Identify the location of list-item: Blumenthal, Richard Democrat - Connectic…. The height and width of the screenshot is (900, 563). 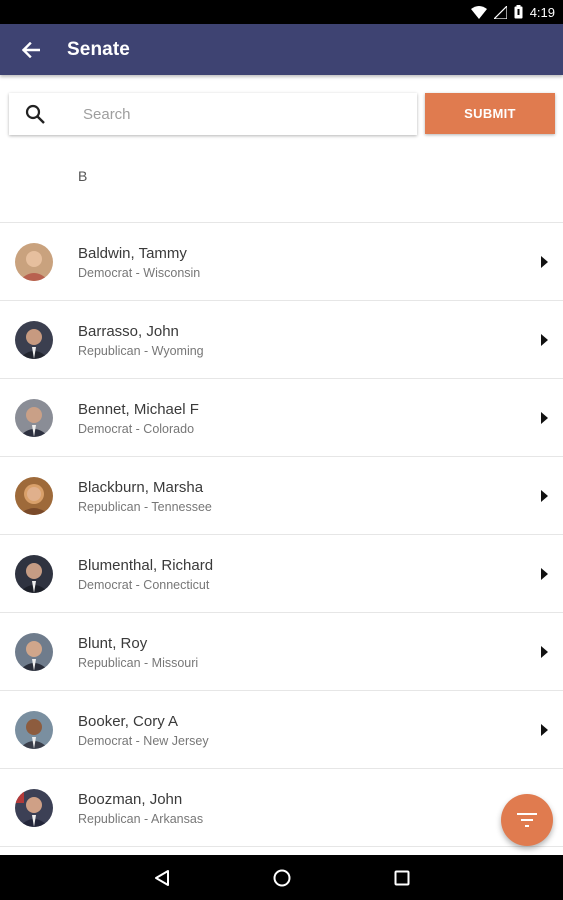
(281, 573).